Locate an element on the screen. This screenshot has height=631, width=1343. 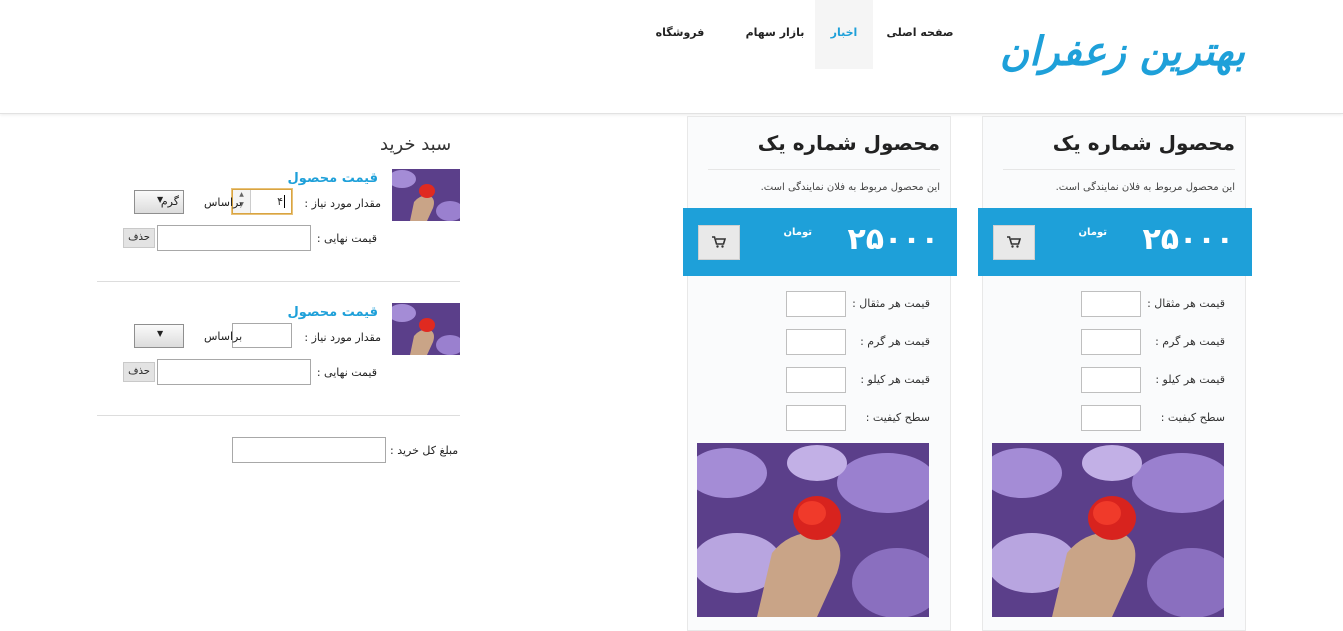
nav-home: صفحه اصلی is located at coordinates (920, 34).